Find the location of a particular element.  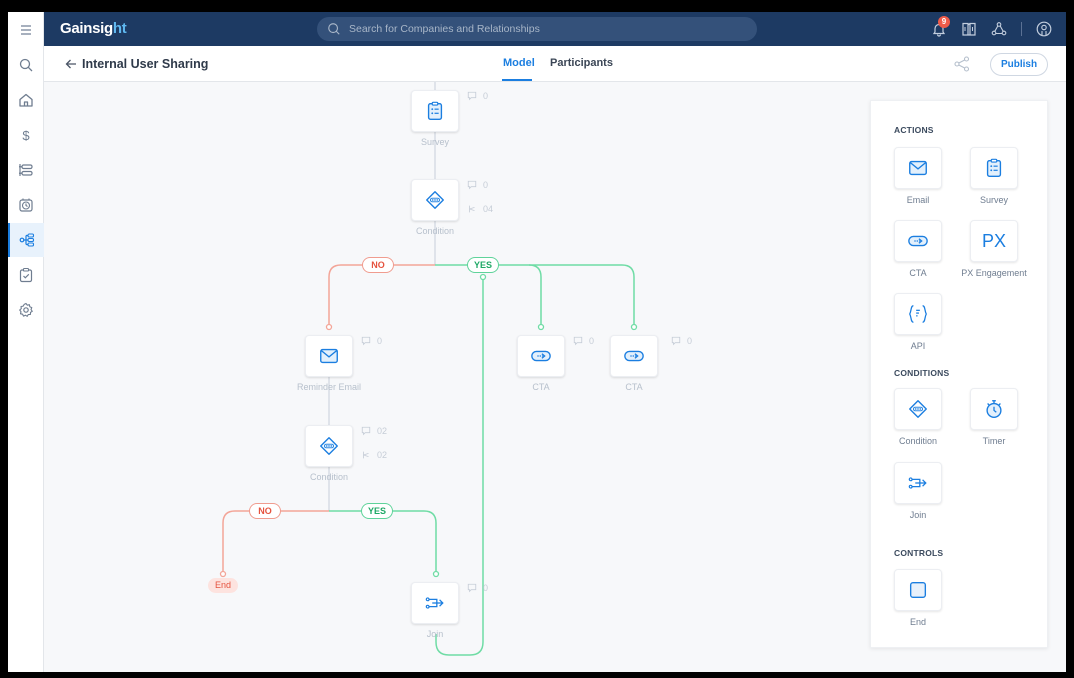

top-navigation-bar: Gainsight 9 is located at coordinates (555, 29).